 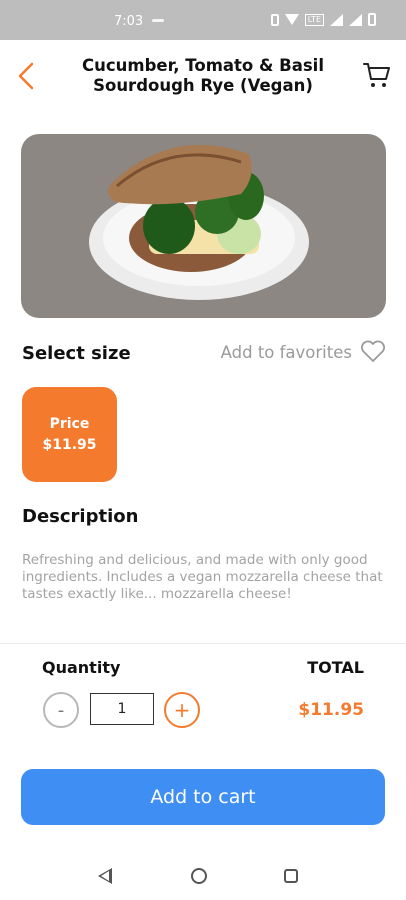 I want to click on back-button, so click(x=28, y=76).